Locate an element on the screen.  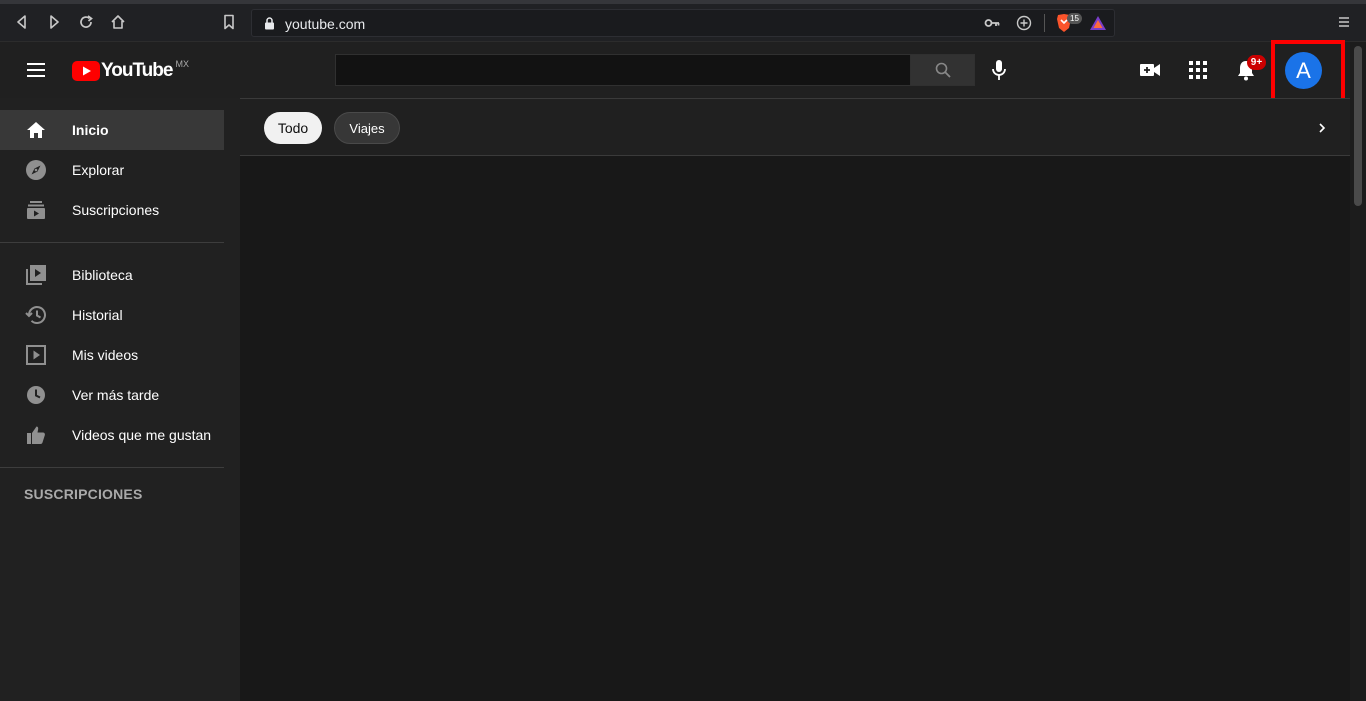
sidebar-item-label: Mis videos is located at coordinates (105, 355).